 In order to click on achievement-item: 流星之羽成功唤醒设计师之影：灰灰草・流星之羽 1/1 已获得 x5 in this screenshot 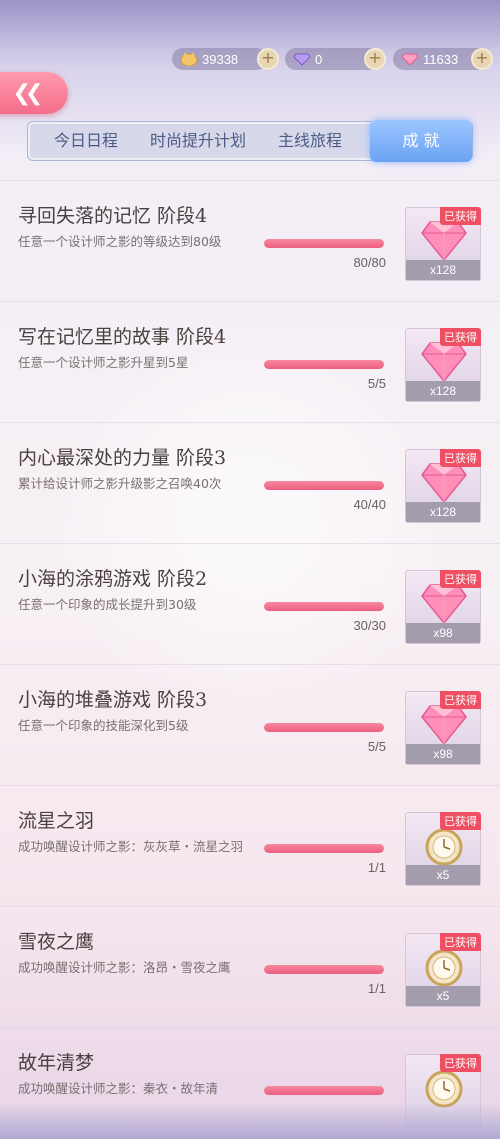, I will do `click(250, 845)`.